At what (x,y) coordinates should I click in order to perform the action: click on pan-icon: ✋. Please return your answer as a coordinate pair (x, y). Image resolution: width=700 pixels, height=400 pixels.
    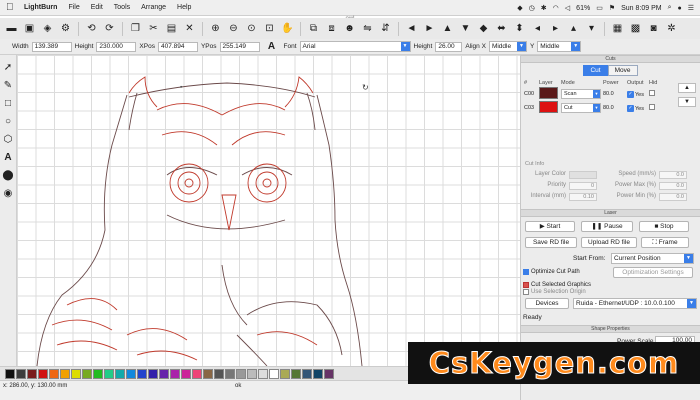
    Looking at the image, I should click on (287, 28).